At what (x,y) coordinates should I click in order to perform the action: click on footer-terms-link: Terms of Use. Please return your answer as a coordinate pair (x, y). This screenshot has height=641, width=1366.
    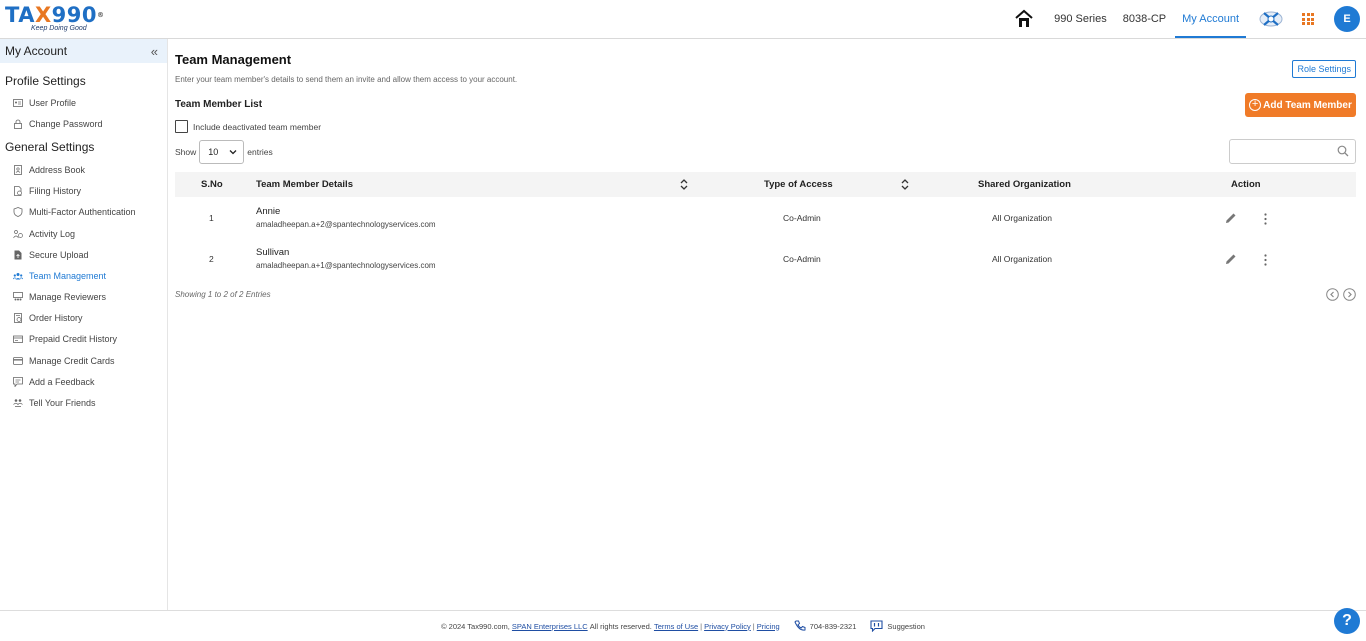
    Looking at the image, I should click on (676, 626).